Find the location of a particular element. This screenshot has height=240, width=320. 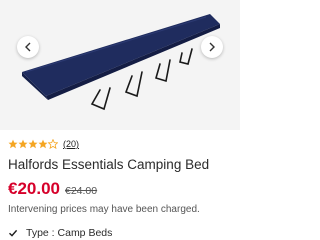

previous-image-button is located at coordinates (28, 47).